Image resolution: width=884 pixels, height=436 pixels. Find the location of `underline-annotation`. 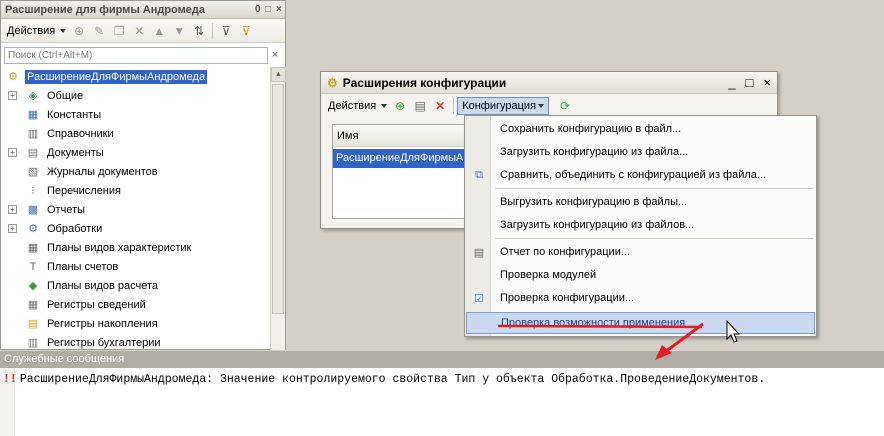

underline-annotation is located at coordinates (600, 326).